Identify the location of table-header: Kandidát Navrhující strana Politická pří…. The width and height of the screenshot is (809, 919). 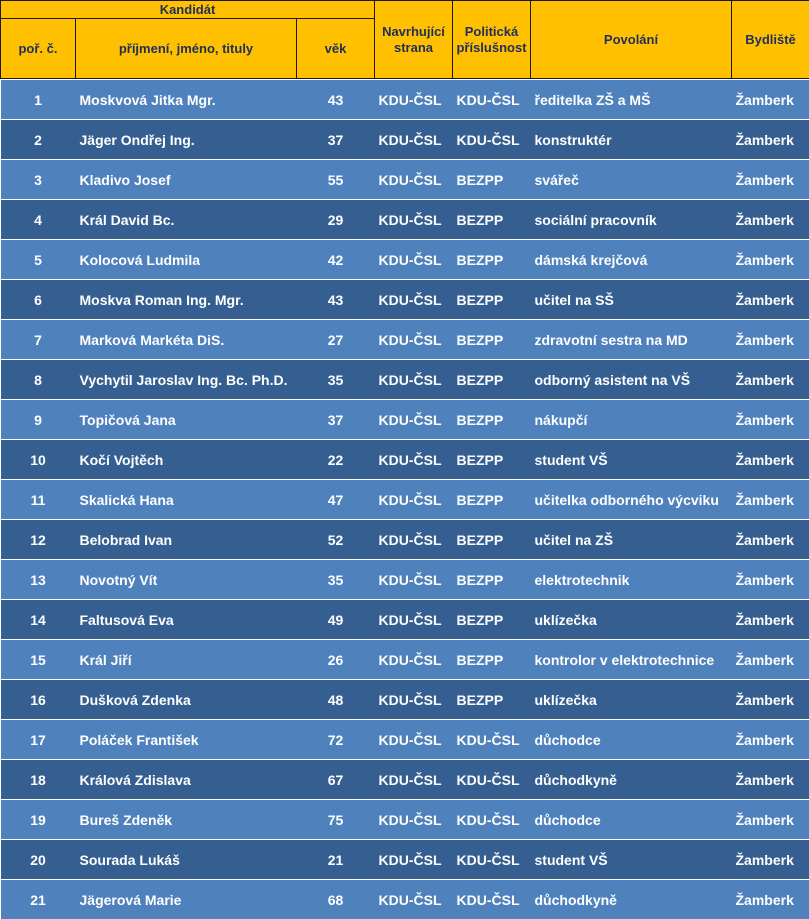
(405, 40).